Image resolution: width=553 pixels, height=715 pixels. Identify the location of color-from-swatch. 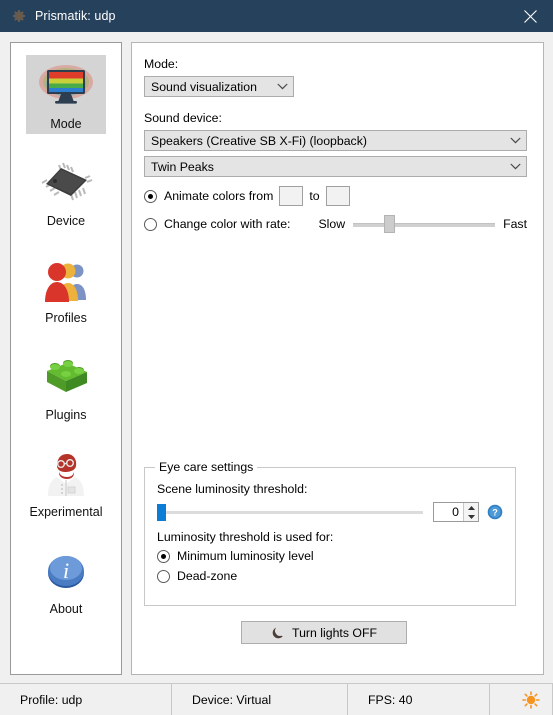
(291, 196).